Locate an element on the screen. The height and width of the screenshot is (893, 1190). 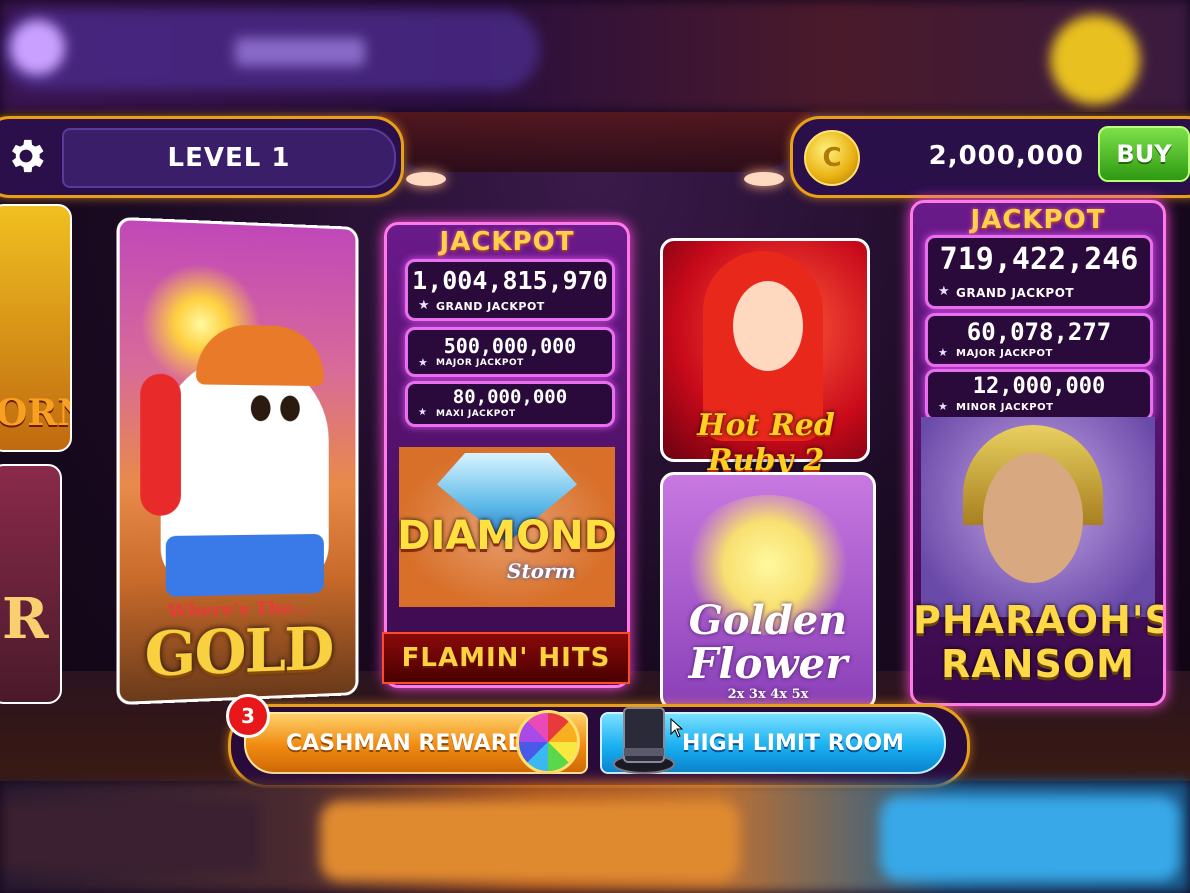
cashman-rewards-label: CASHMAN REWARDS is located at coordinates (414, 743).